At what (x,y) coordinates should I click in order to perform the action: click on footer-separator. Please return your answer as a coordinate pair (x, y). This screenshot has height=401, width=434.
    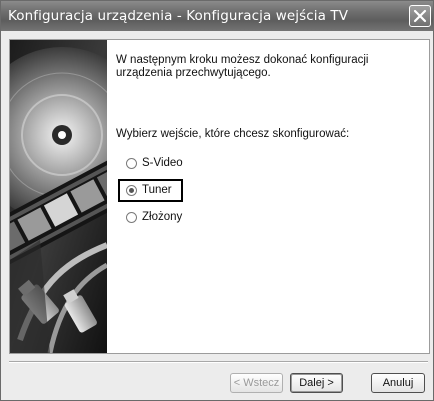
    Looking at the image, I should click on (218, 362).